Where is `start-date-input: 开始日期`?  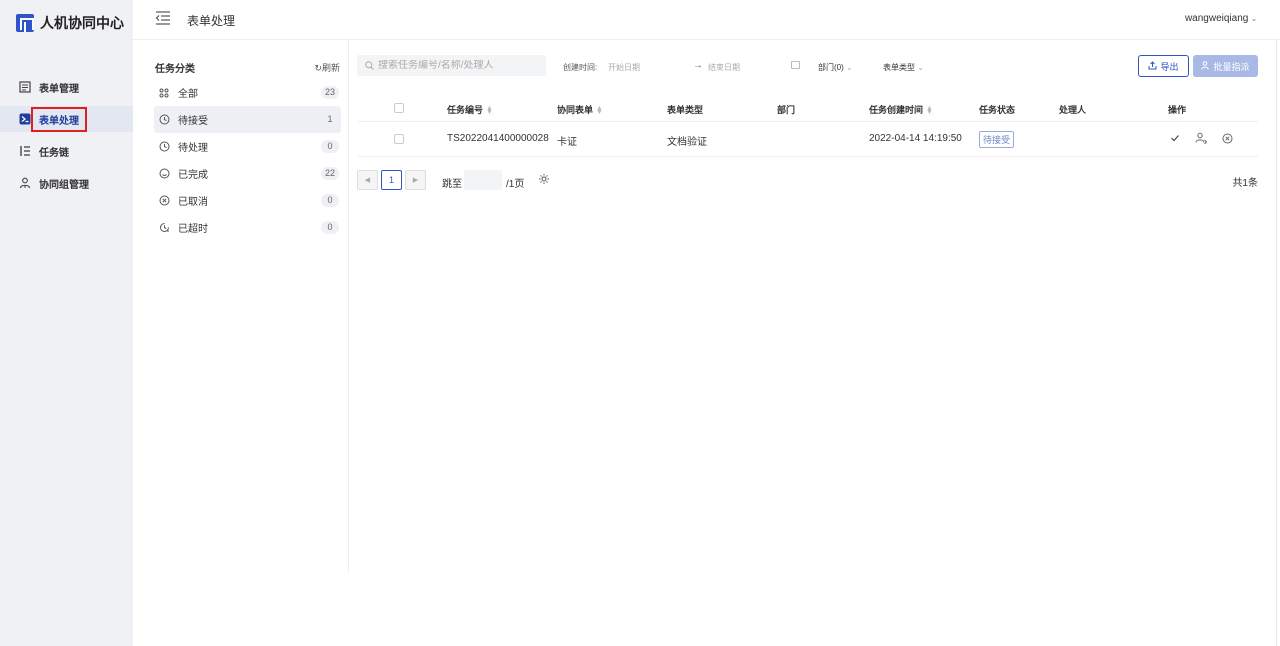
start-date-input: 开始日期 is located at coordinates (624, 67).